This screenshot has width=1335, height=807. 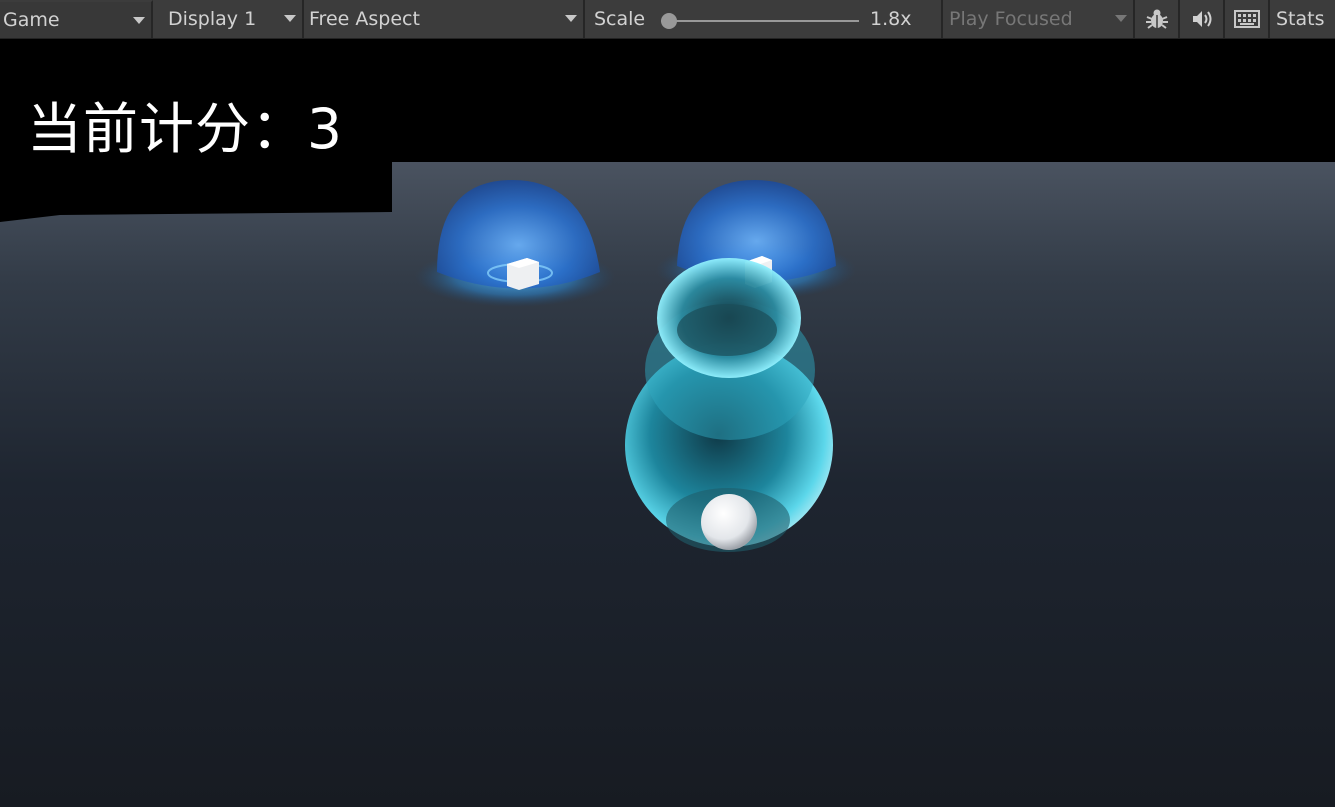 What do you see at coordinates (444, 19) in the screenshot?
I see `aspect-dropdown: Free Aspect` at bounding box center [444, 19].